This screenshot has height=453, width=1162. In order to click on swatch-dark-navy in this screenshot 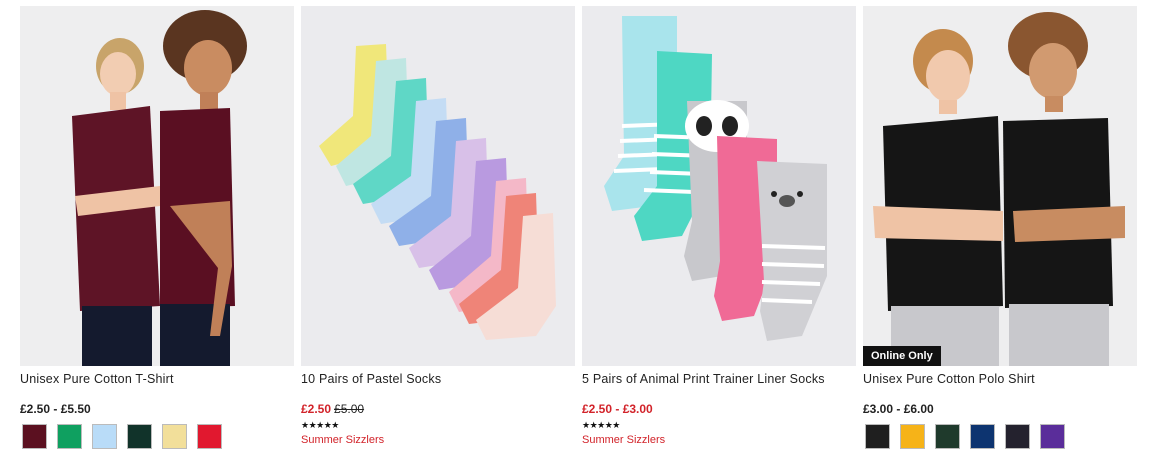, I will do `click(1017, 436)`.